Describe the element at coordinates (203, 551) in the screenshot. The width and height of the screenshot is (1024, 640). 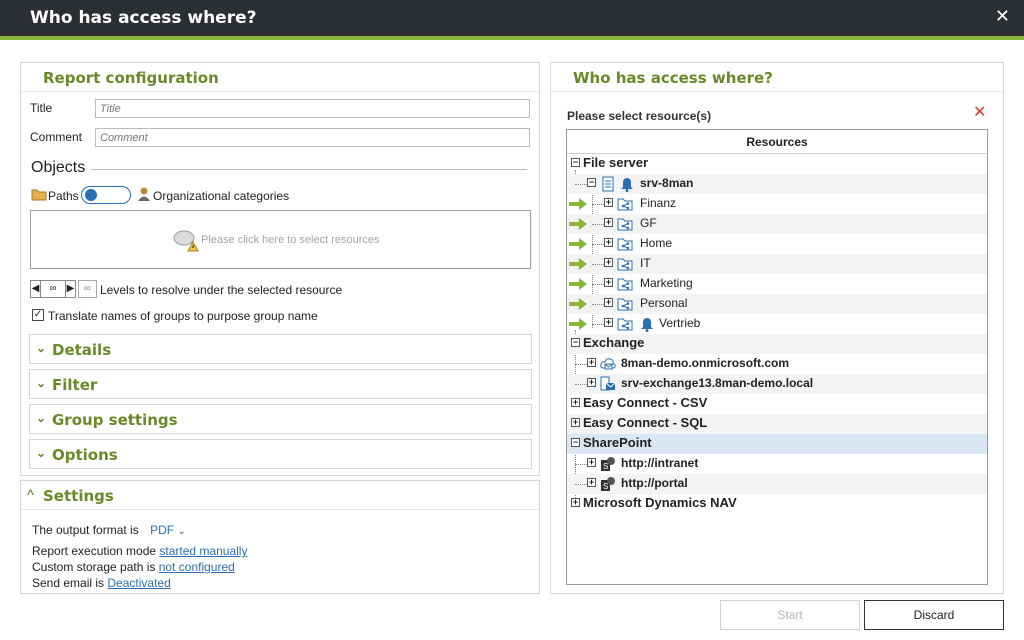
I see `exec-mode-link: started manually` at that location.